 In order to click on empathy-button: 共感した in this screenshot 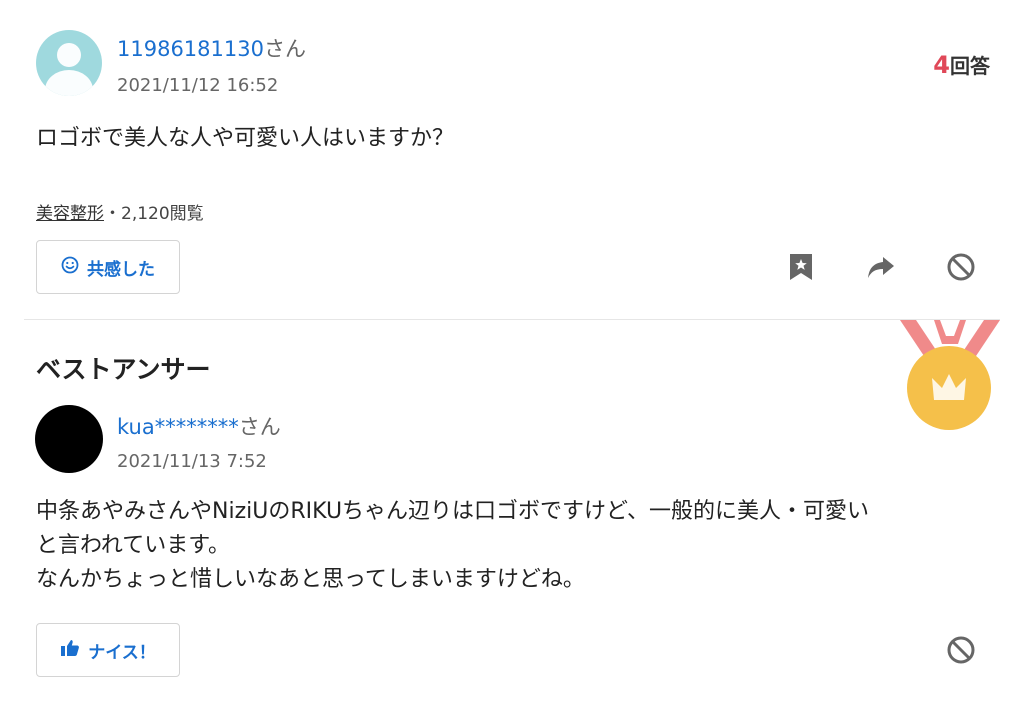, I will do `click(108, 267)`.